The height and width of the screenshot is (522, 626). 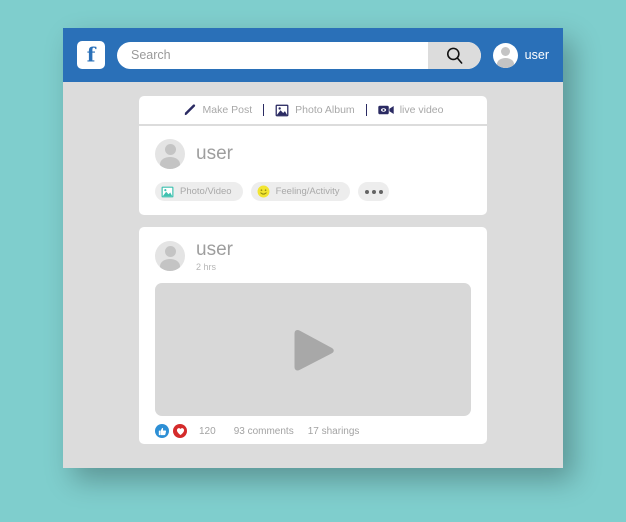 I want to click on heart-icon, so click(x=180, y=431).